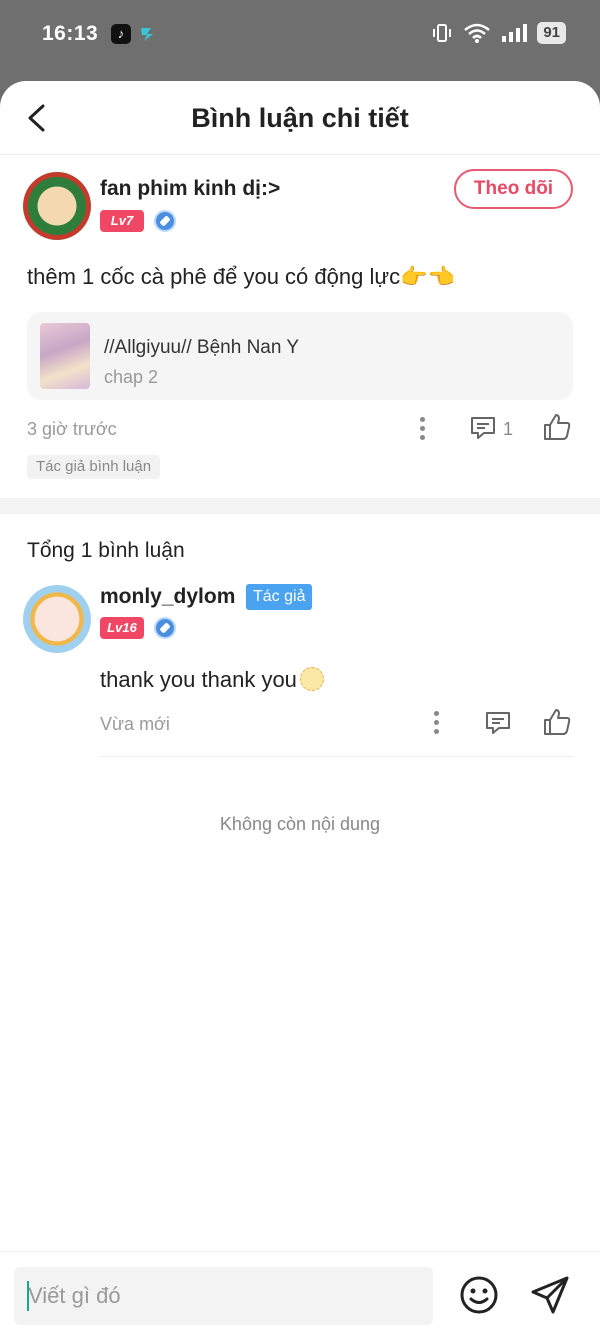 The image size is (600, 1337). I want to click on status-icons: 91, so click(498, 33).